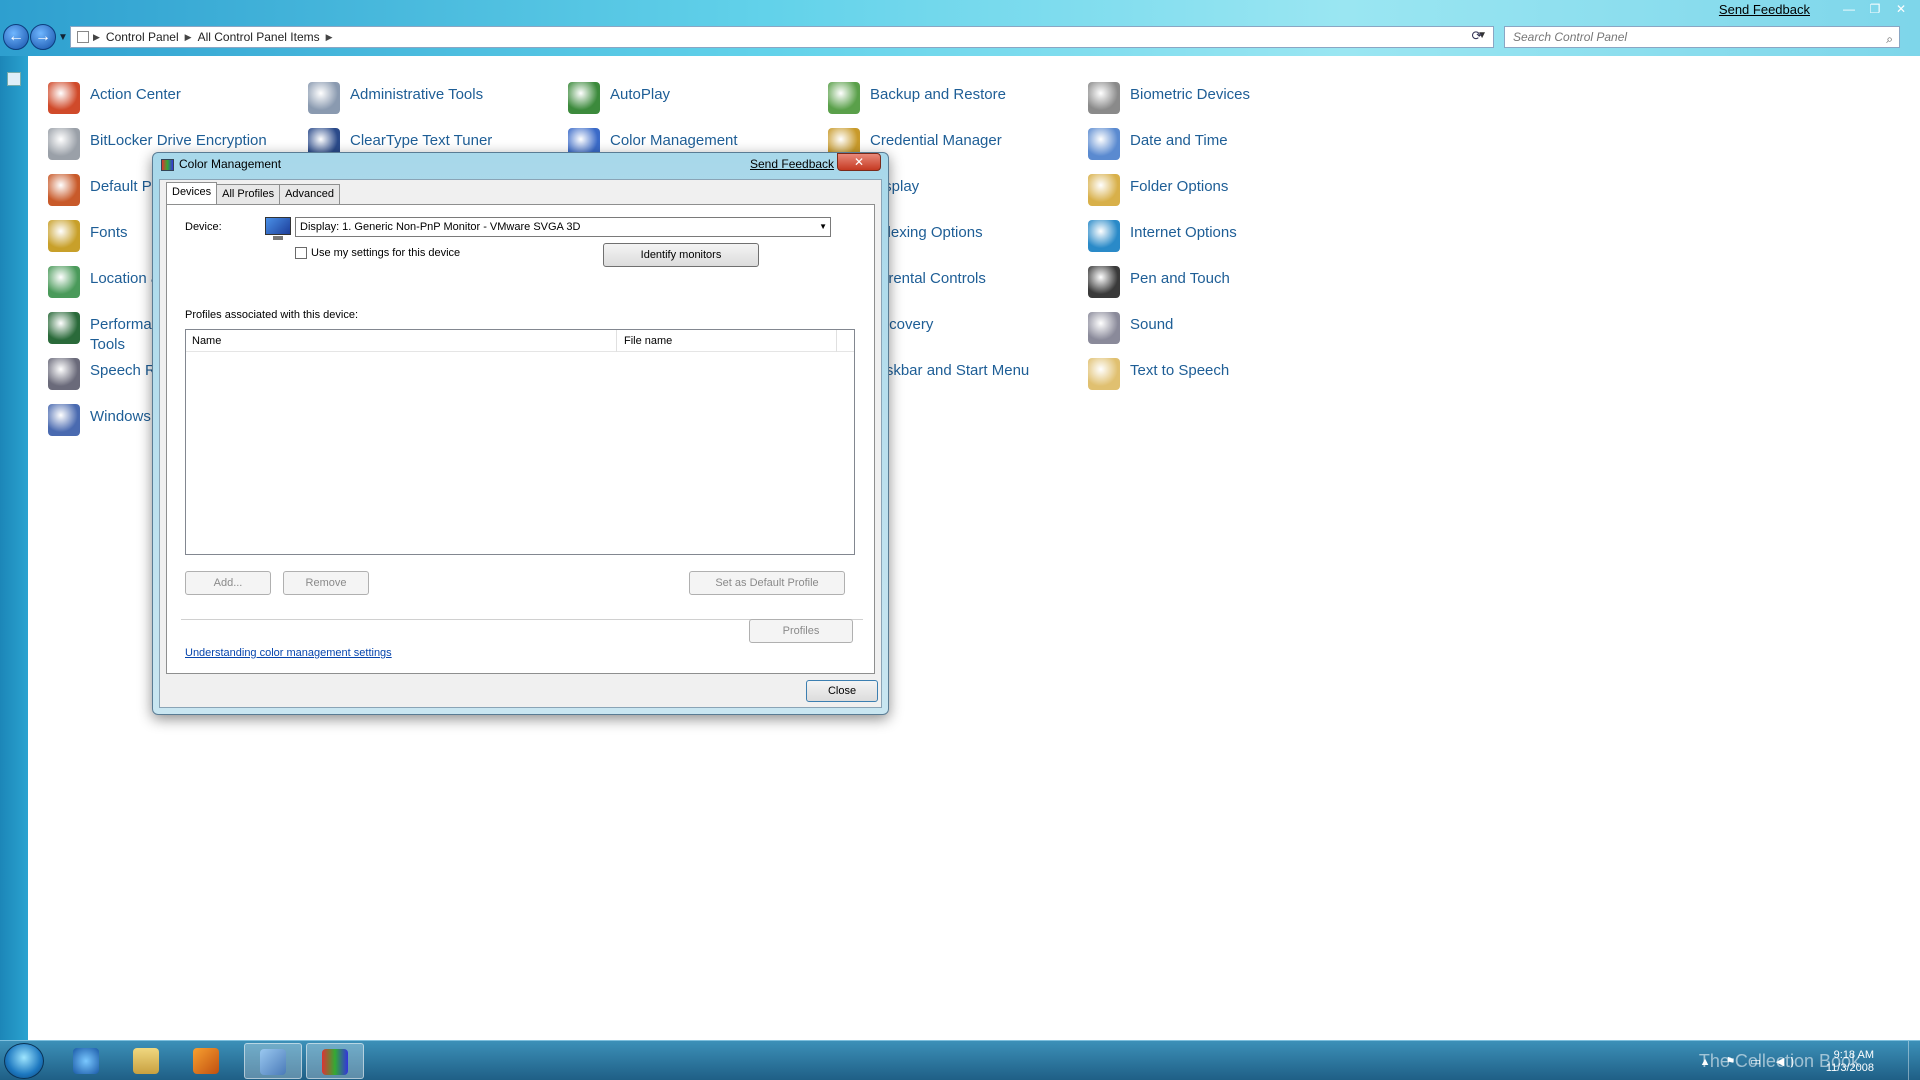 The height and width of the screenshot is (1080, 1920). What do you see at coordinates (203, 227) in the screenshot?
I see `device-label: Device:` at bounding box center [203, 227].